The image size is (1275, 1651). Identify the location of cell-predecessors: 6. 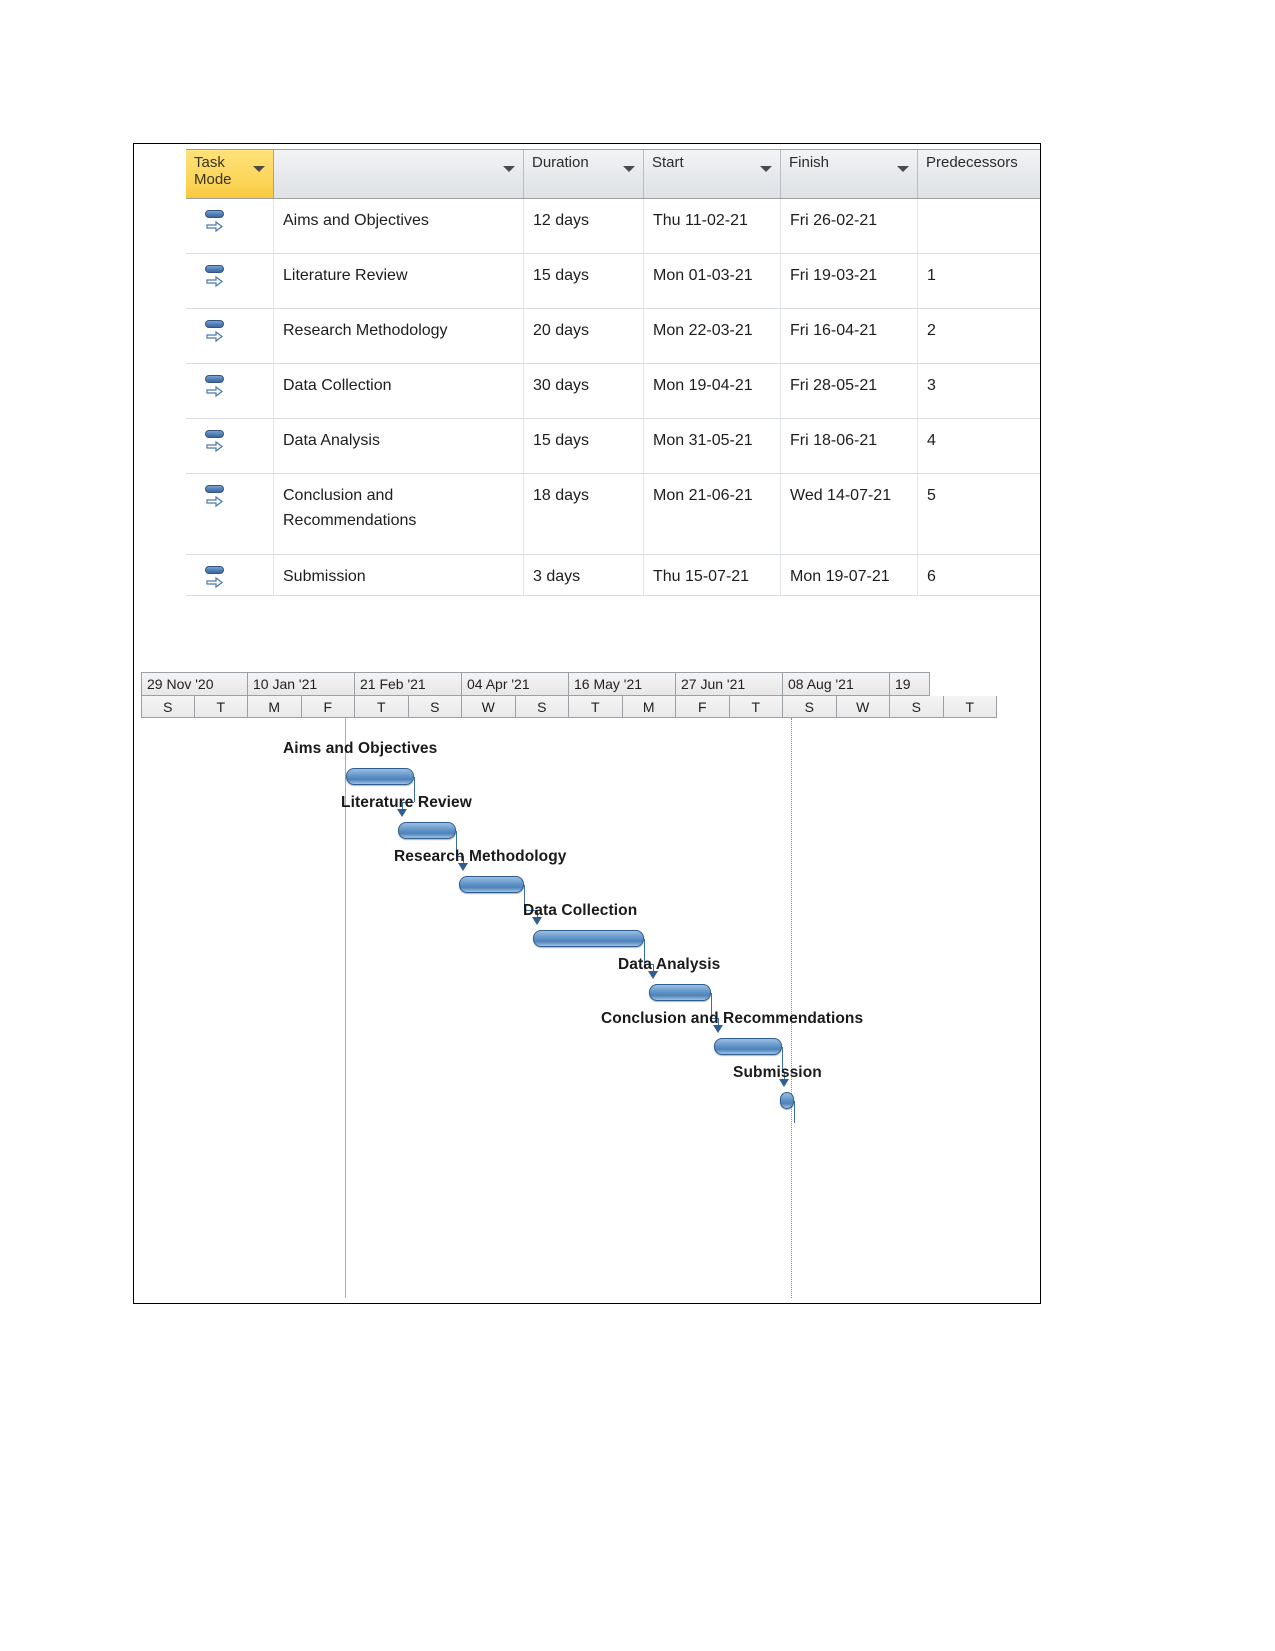
(979, 575).